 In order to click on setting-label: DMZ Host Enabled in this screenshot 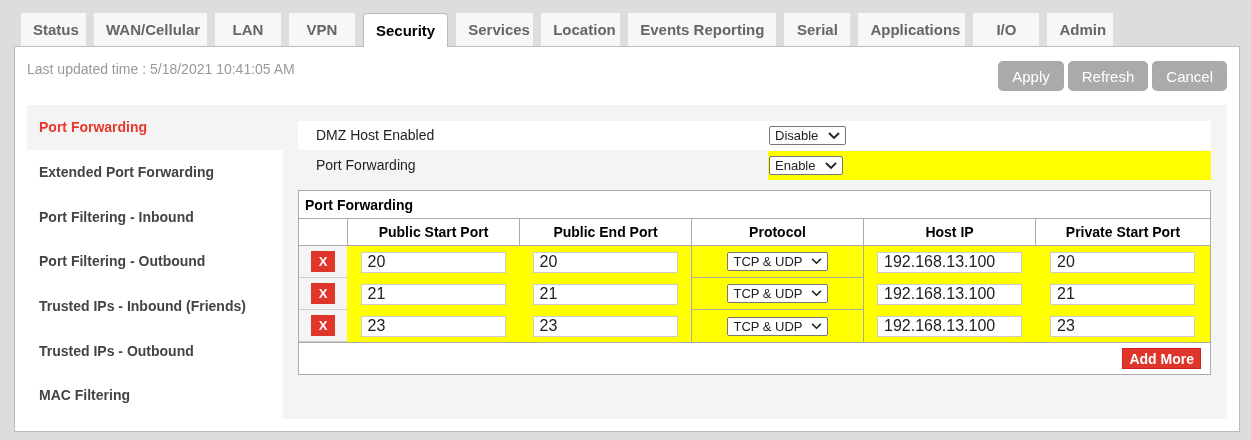, I will do `click(533, 135)`.